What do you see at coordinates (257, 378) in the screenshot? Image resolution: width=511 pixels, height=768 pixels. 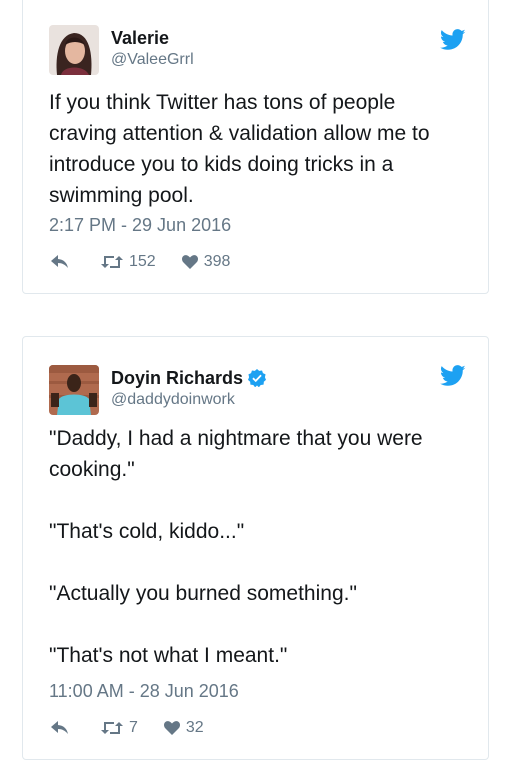 I see `verified-badge-icon` at bounding box center [257, 378].